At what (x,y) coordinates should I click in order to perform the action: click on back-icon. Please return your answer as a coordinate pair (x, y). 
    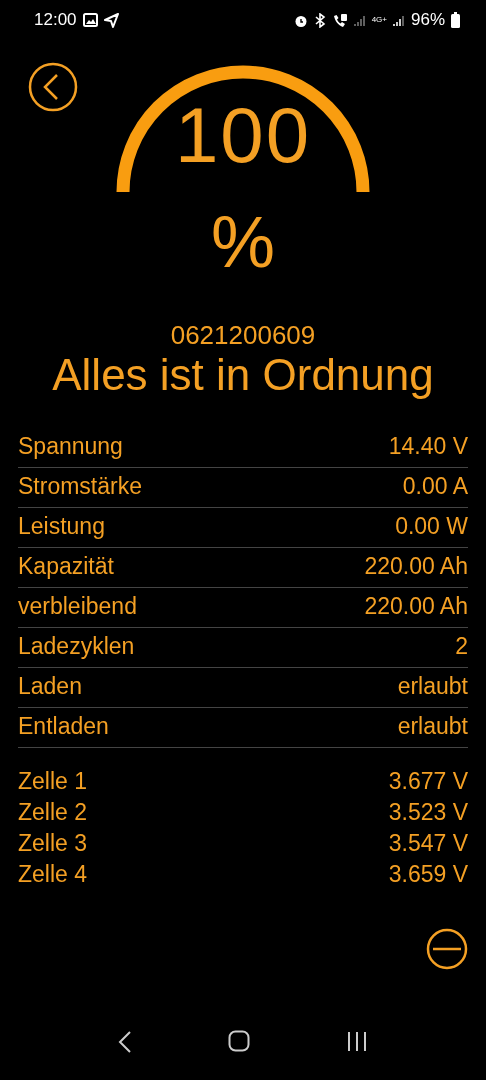
    Looking at the image, I should click on (125, 1042).